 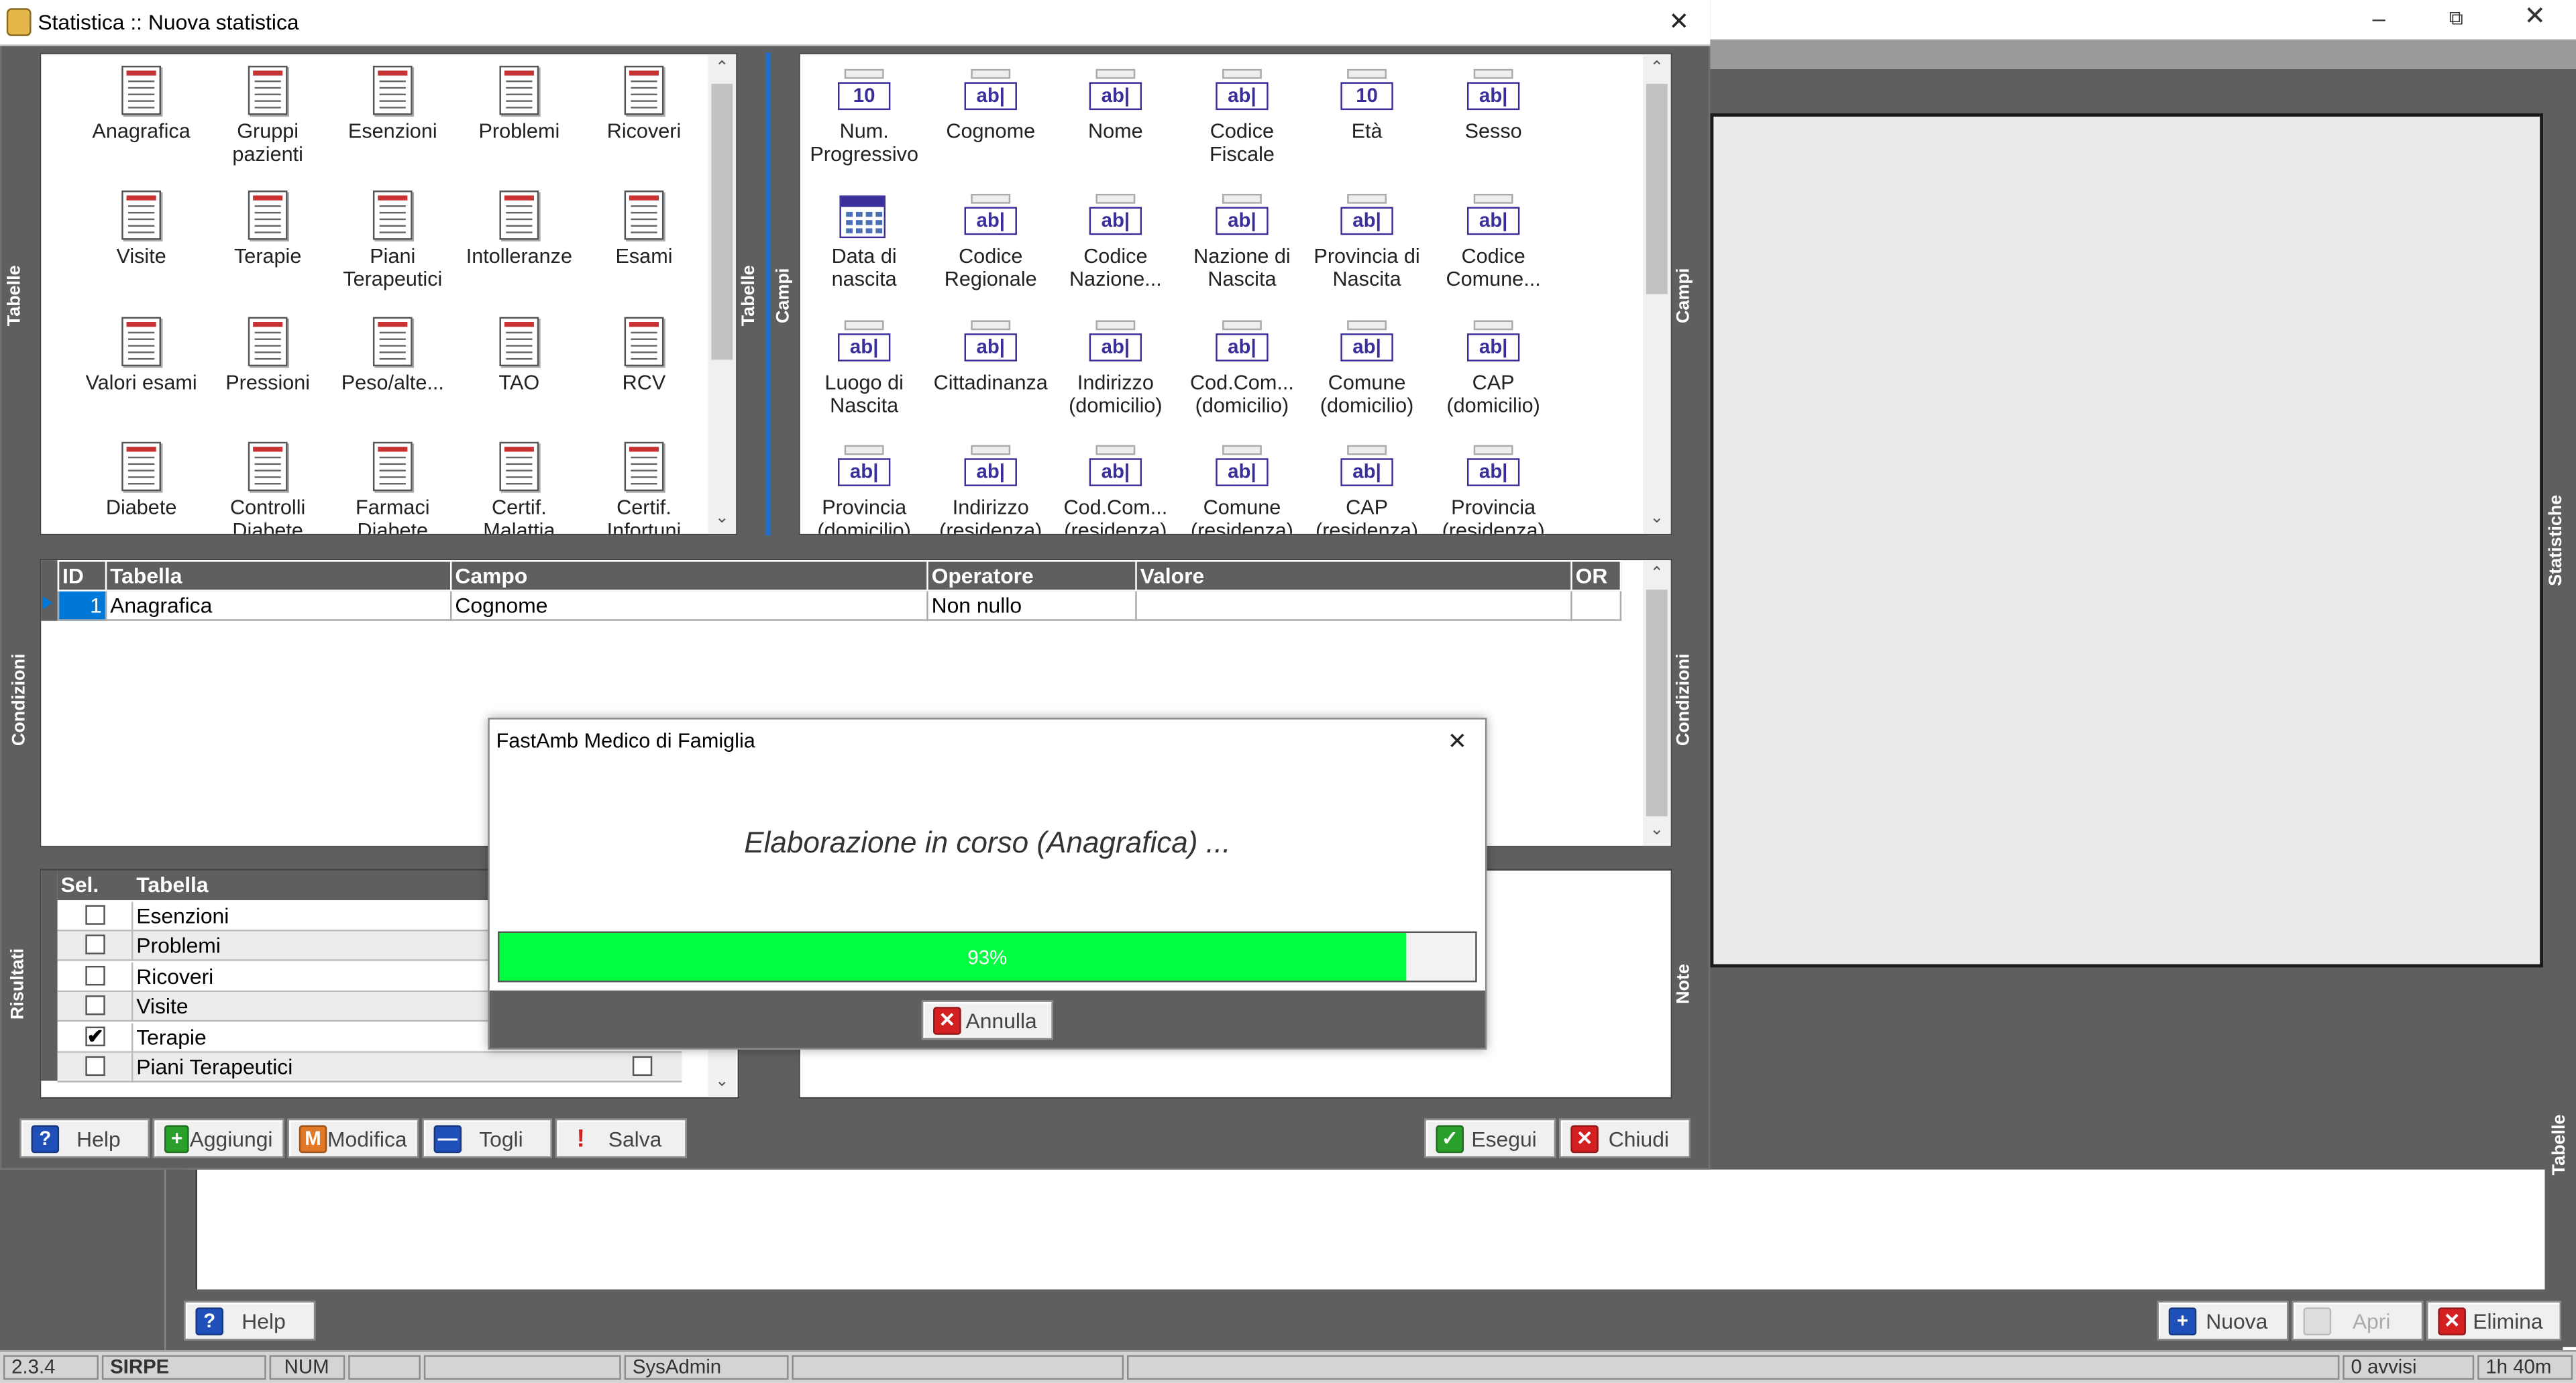 What do you see at coordinates (82, 605) in the screenshot?
I see `cell-id: 1` at bounding box center [82, 605].